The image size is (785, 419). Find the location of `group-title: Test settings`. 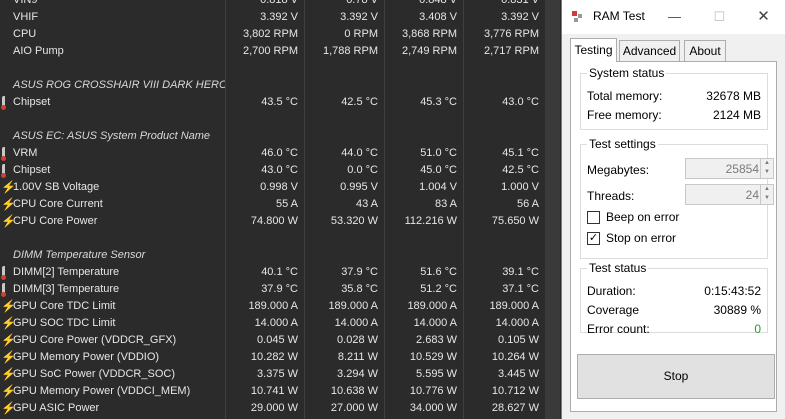

group-title: Test settings is located at coordinates (622, 144).